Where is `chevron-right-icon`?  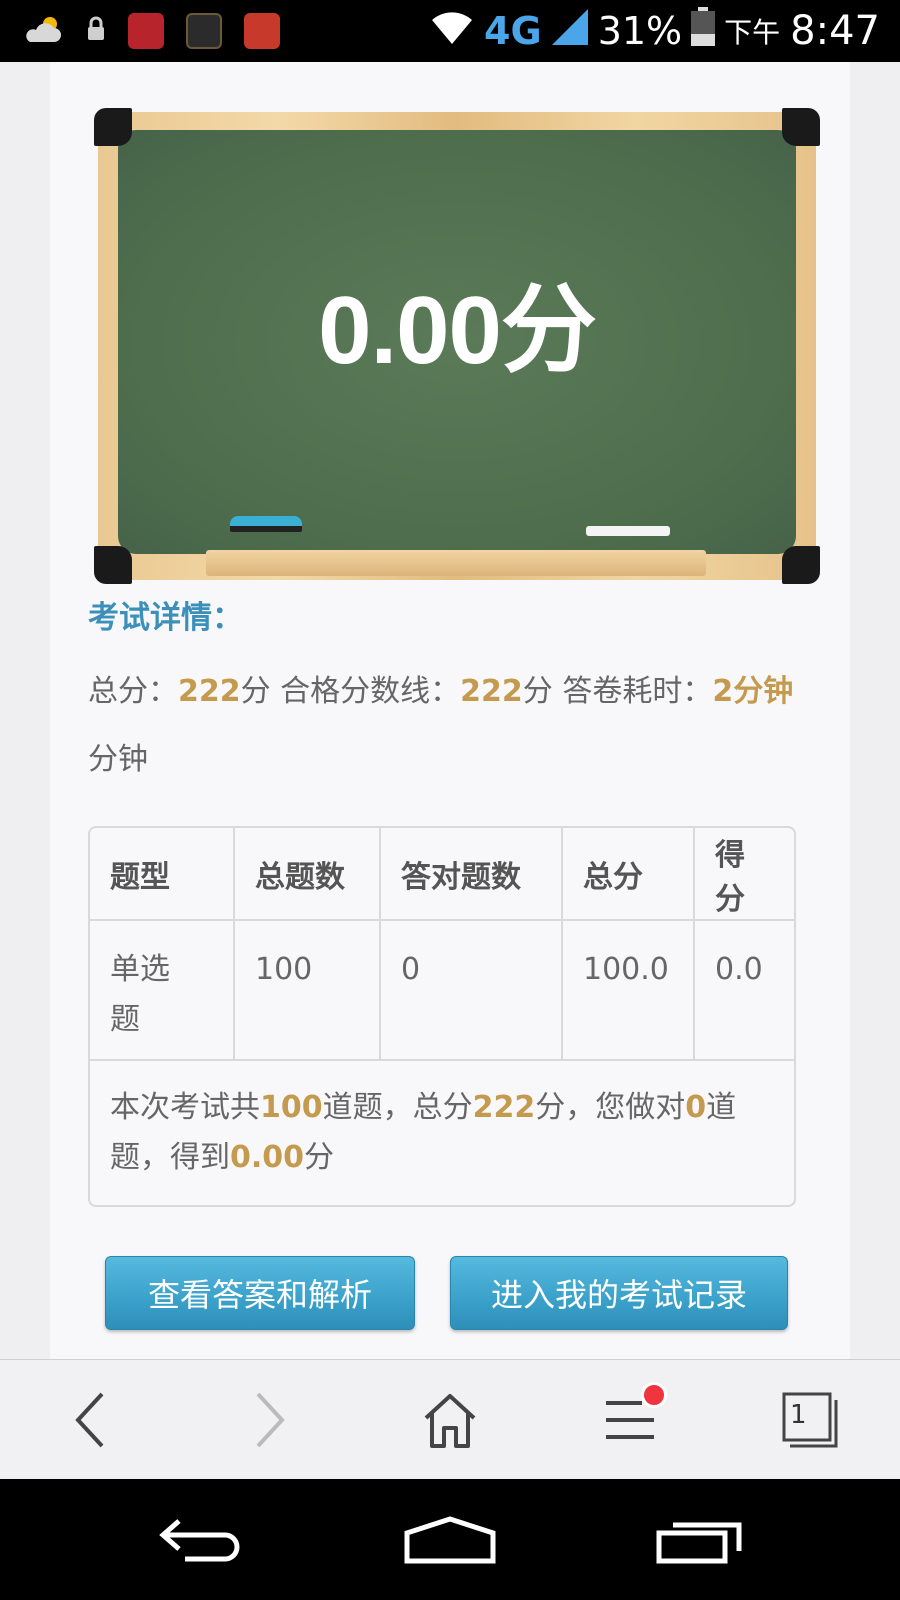 chevron-right-icon is located at coordinates (270, 1420).